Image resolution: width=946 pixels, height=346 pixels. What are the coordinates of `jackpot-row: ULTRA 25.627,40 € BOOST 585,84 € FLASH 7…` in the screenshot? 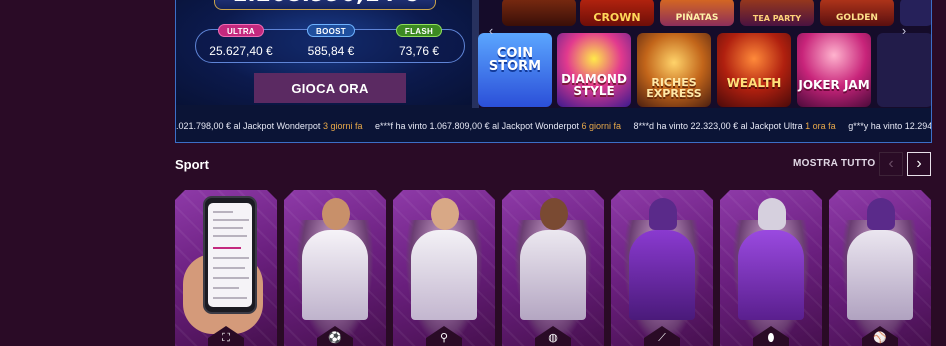 It's located at (330, 43).